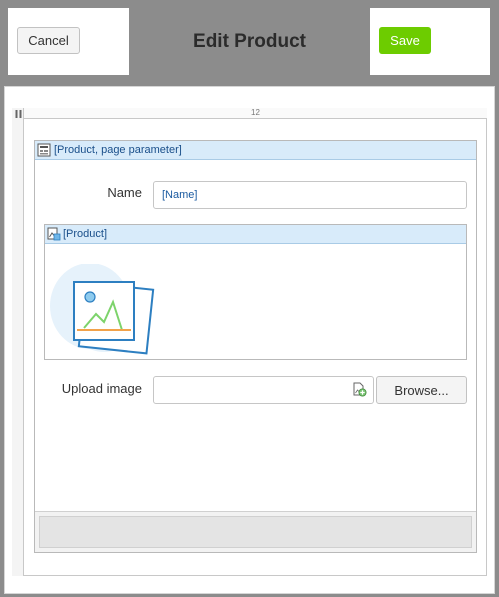  Describe the element at coordinates (359, 389) in the screenshot. I see `file-upload-icon` at that location.